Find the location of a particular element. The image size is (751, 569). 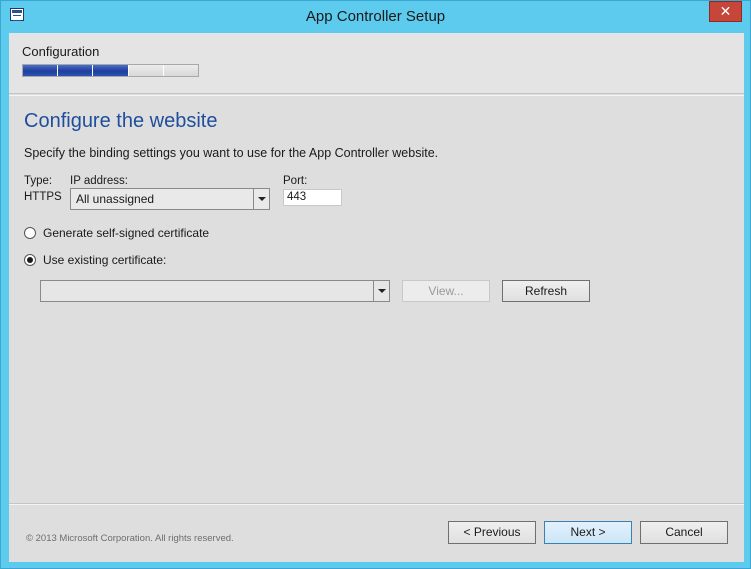

certificate-dropdown is located at coordinates (215, 291).